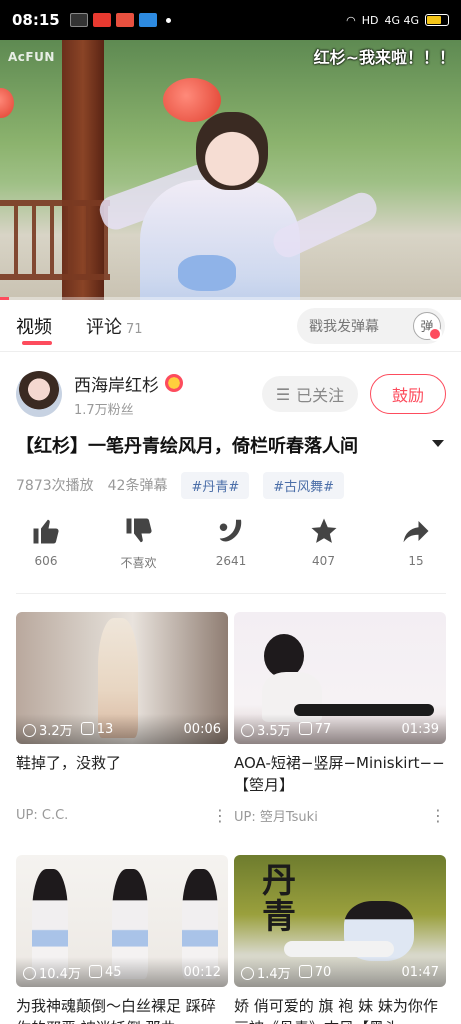 The image size is (461, 1024). What do you see at coordinates (231, 394) in the screenshot?
I see `uploader-row: 西海岸红杉 1.7万粉丝 ☰ 已关注 鼓励` at bounding box center [231, 394].